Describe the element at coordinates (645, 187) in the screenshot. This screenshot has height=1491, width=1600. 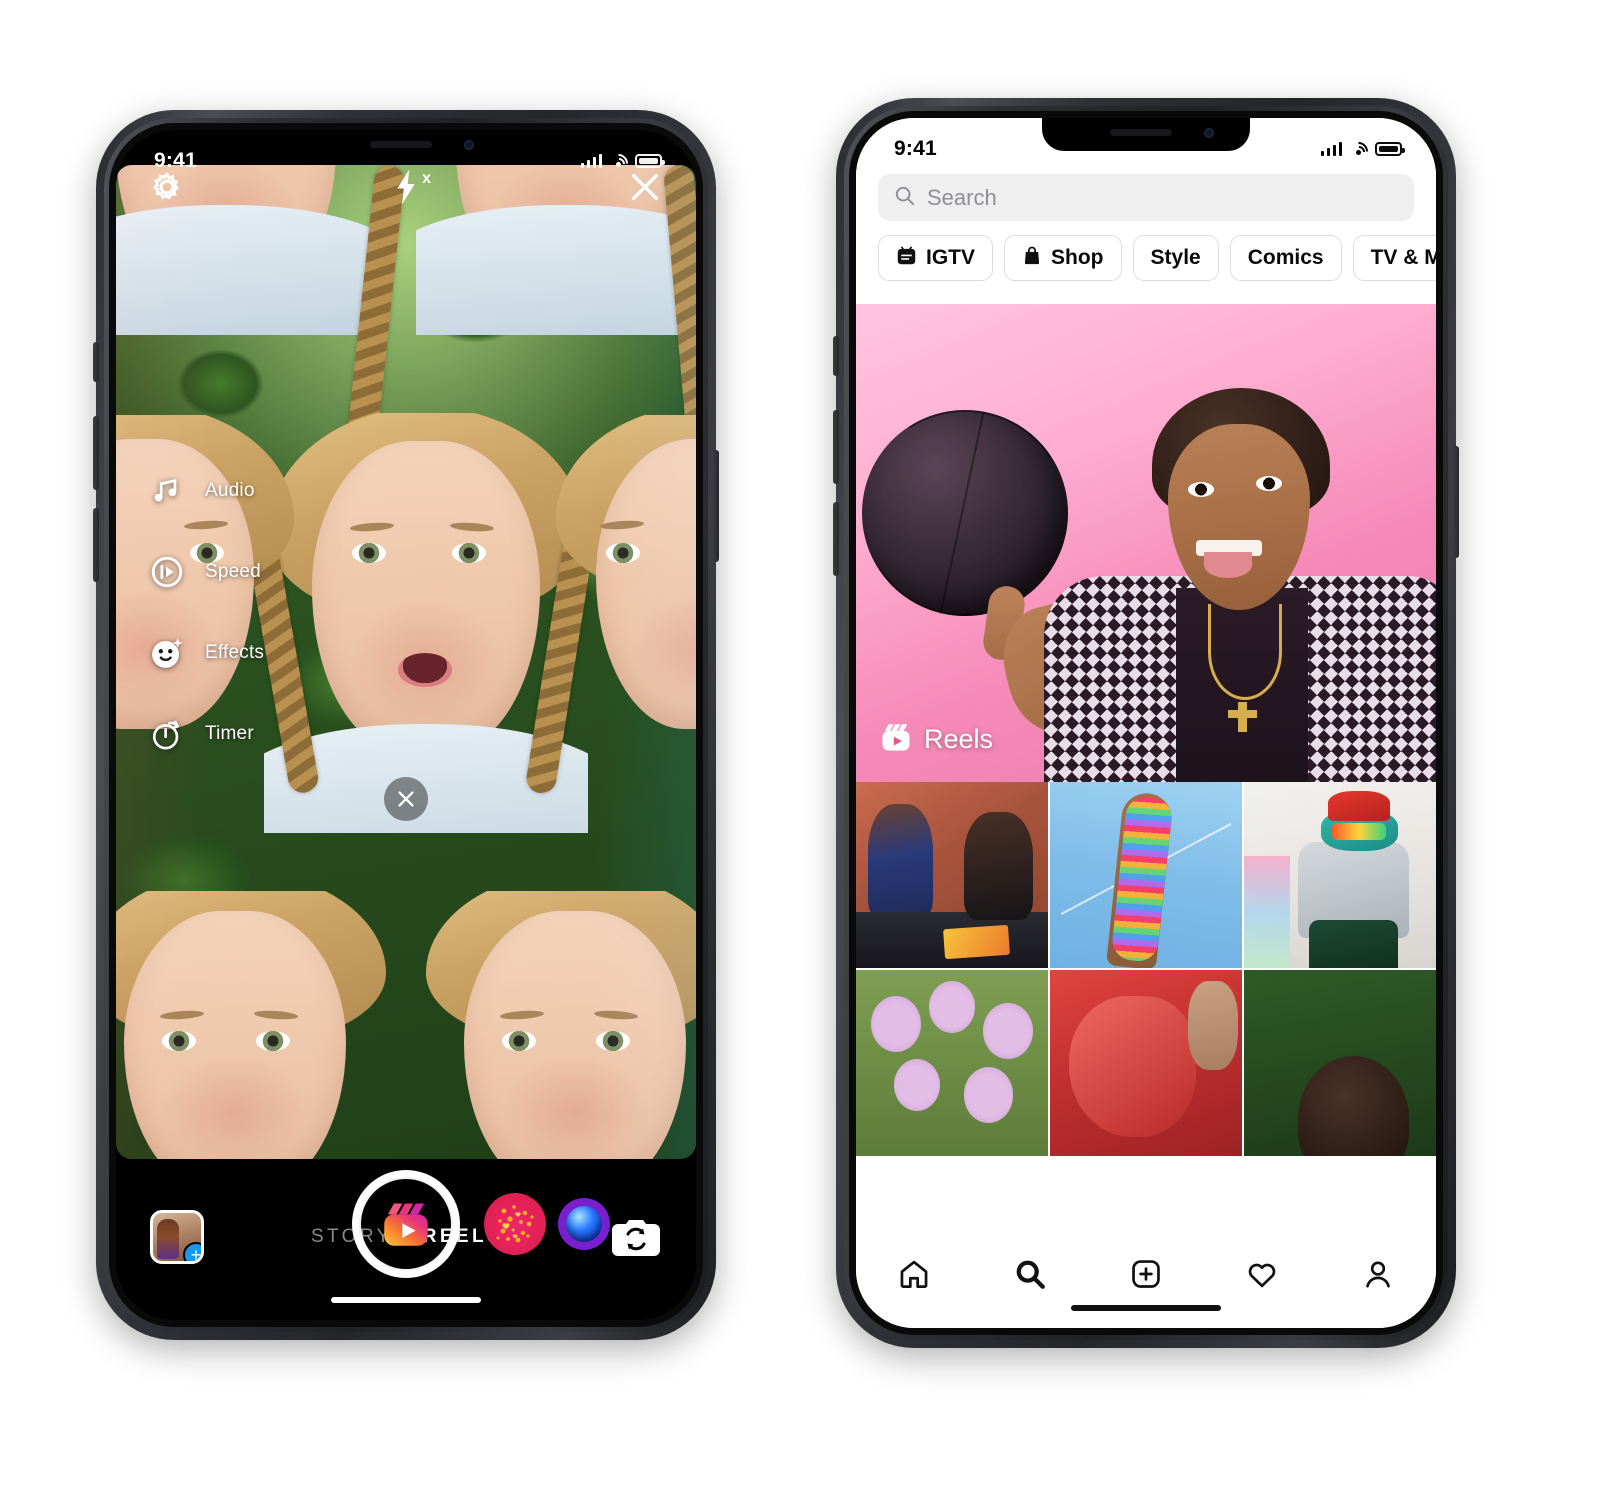
I see `close-x-icon` at that location.